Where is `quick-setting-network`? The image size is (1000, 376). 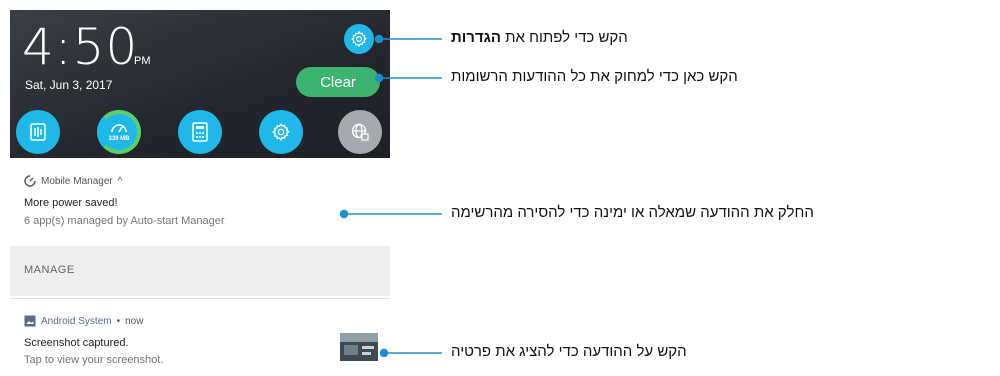
quick-setting-network is located at coordinates (360, 132).